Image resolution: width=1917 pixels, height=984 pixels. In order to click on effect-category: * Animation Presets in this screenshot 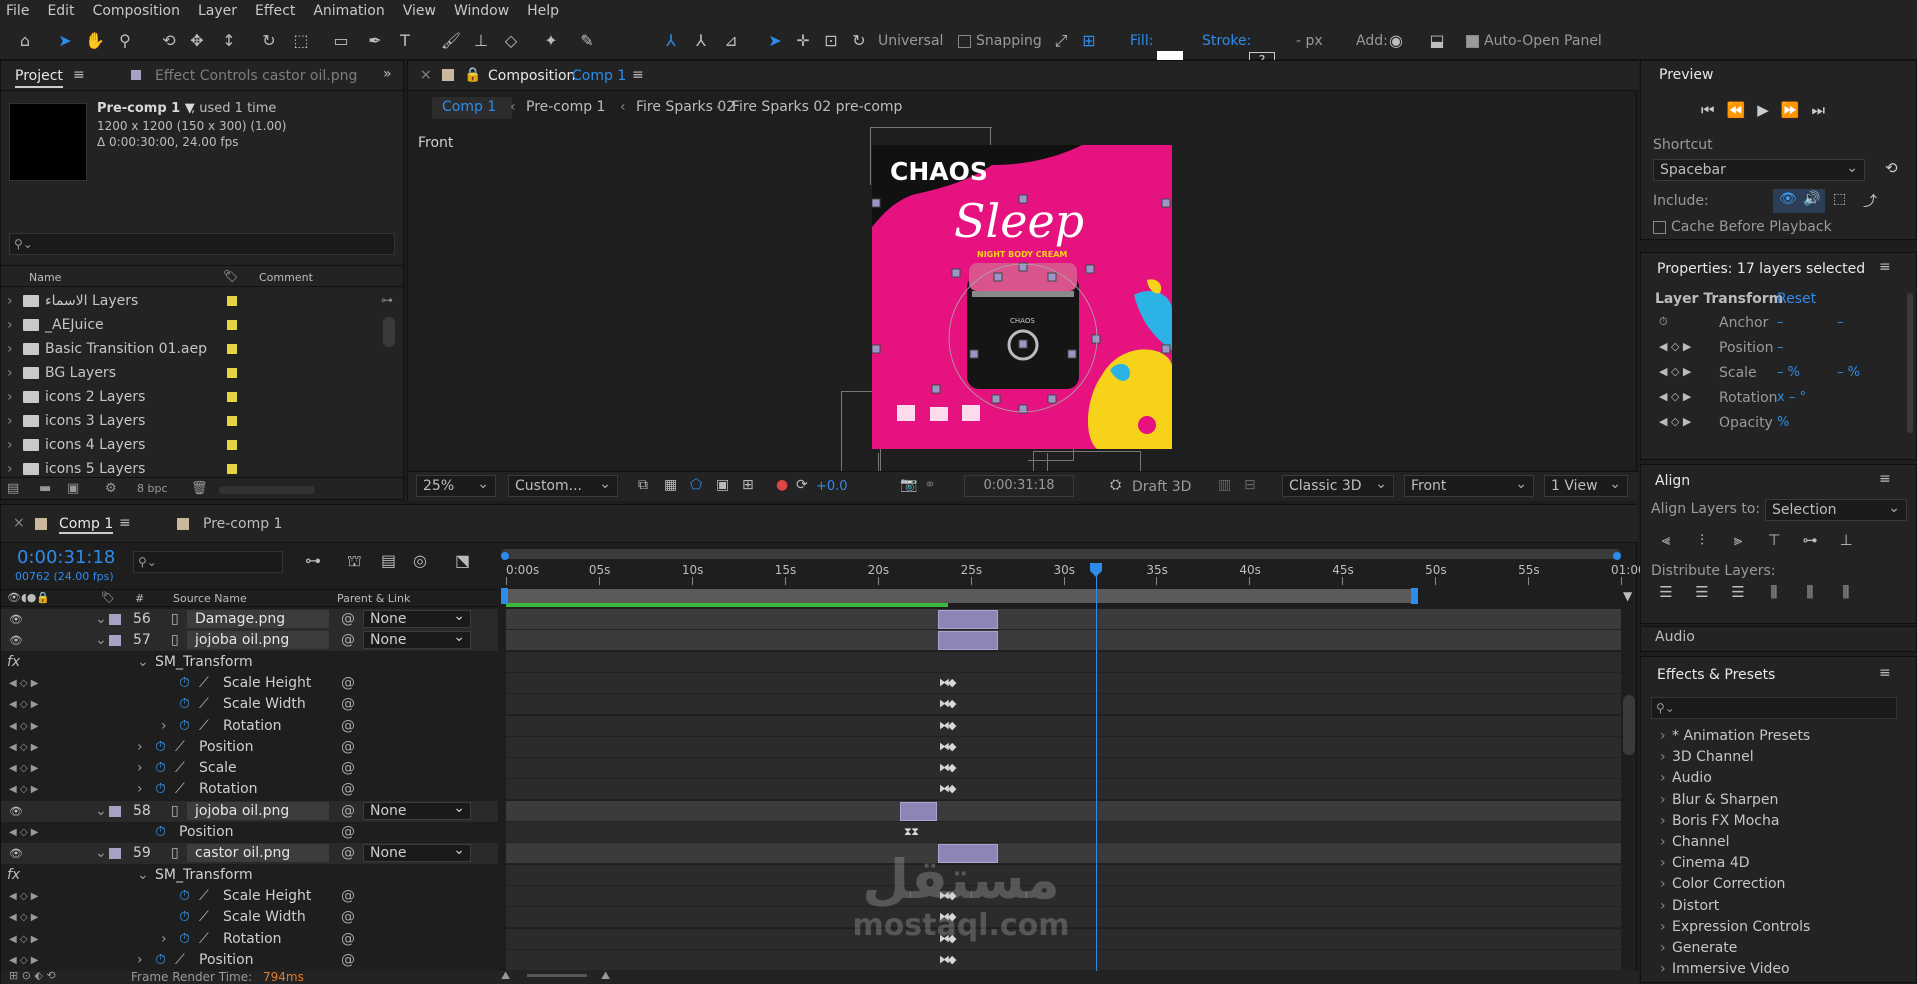, I will do `click(1780, 738)`.